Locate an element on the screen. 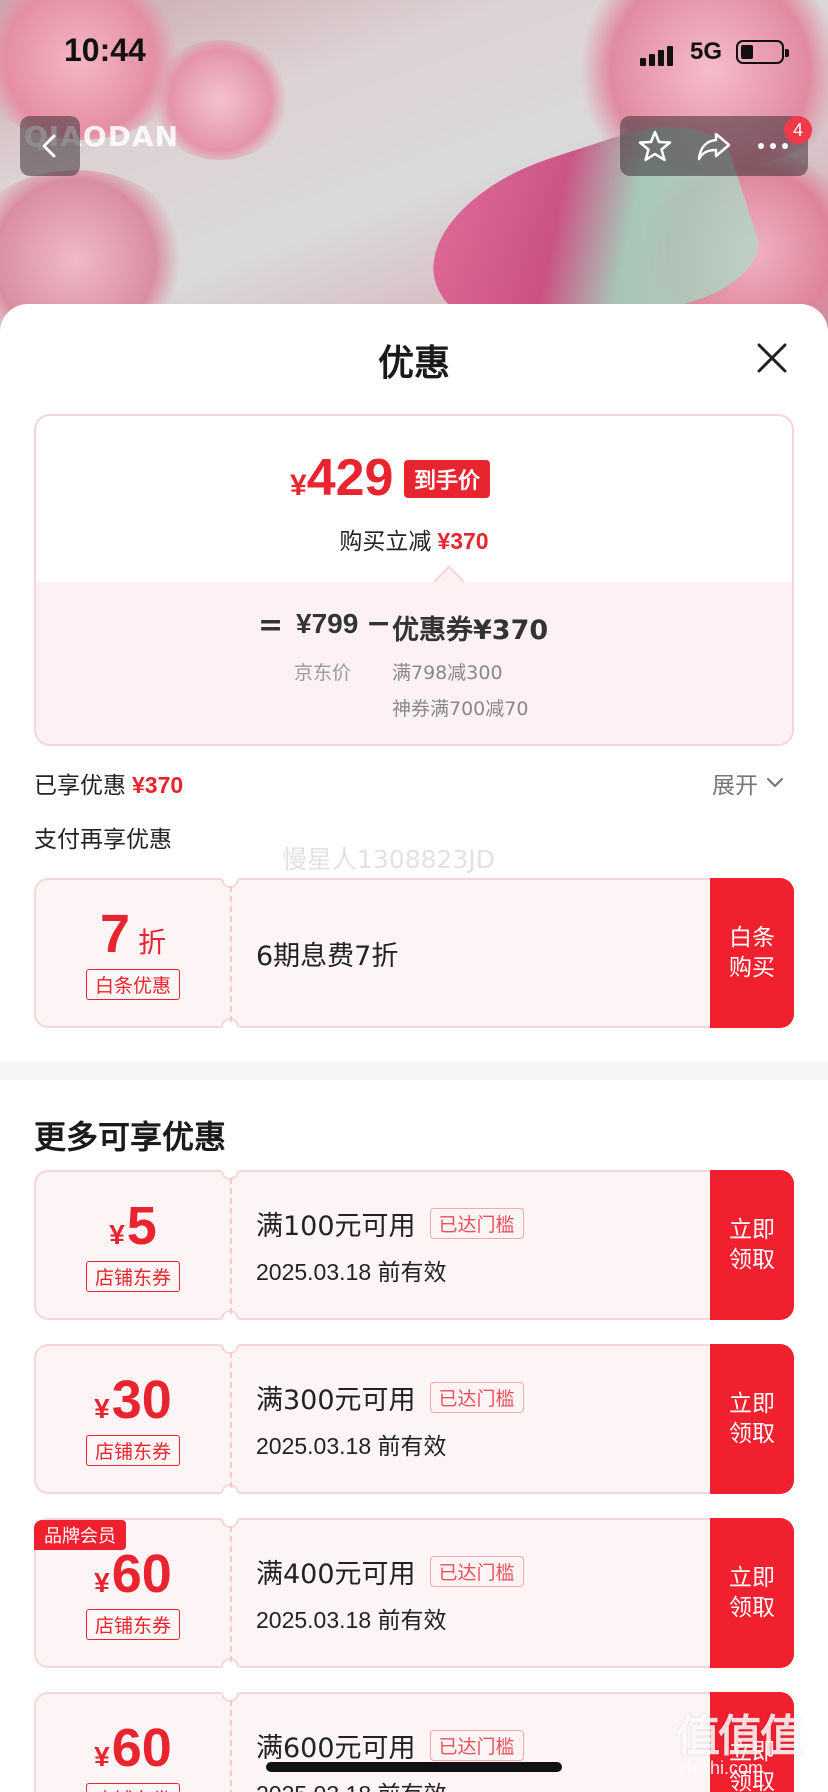 Image resolution: width=828 pixels, height=1792 pixels. coupon-condition: 满300元可用 is located at coordinates (336, 1400).